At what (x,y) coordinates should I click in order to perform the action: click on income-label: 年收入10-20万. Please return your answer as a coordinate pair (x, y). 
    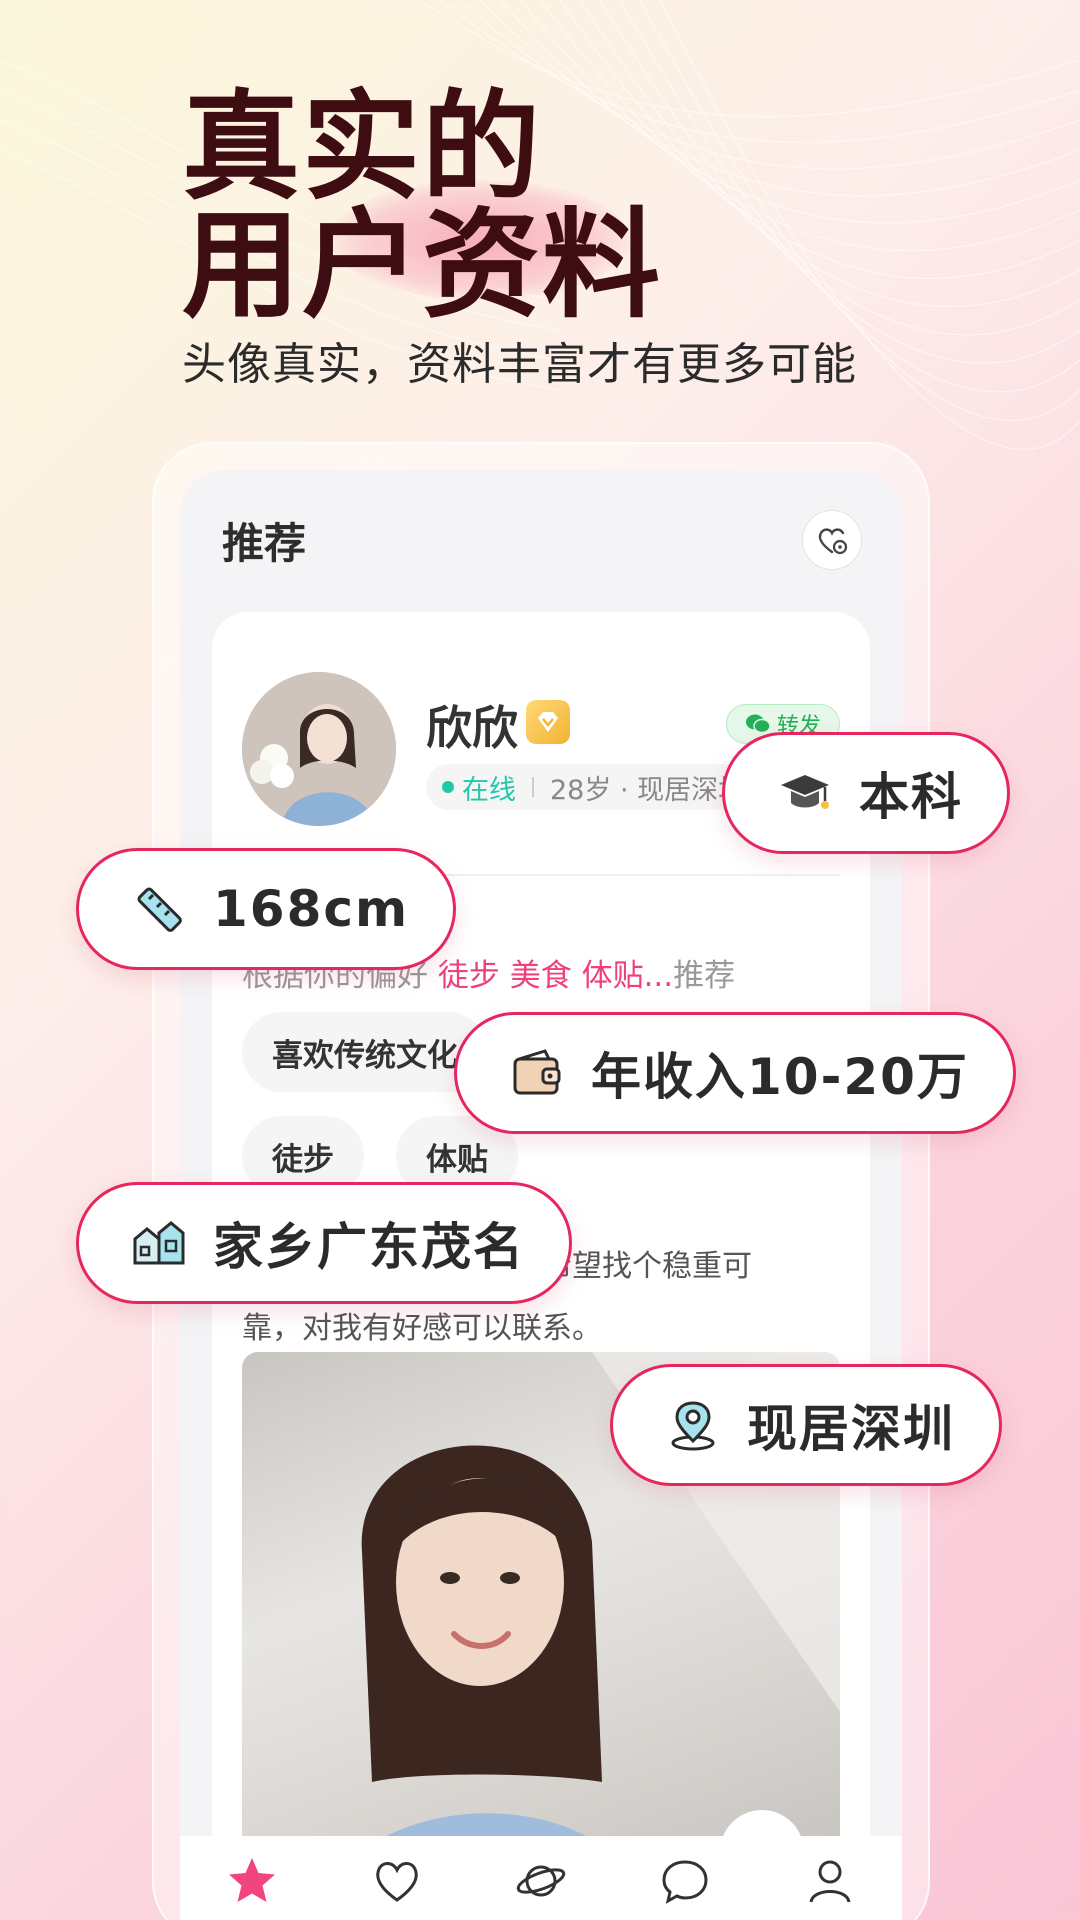
    Looking at the image, I should click on (780, 1077).